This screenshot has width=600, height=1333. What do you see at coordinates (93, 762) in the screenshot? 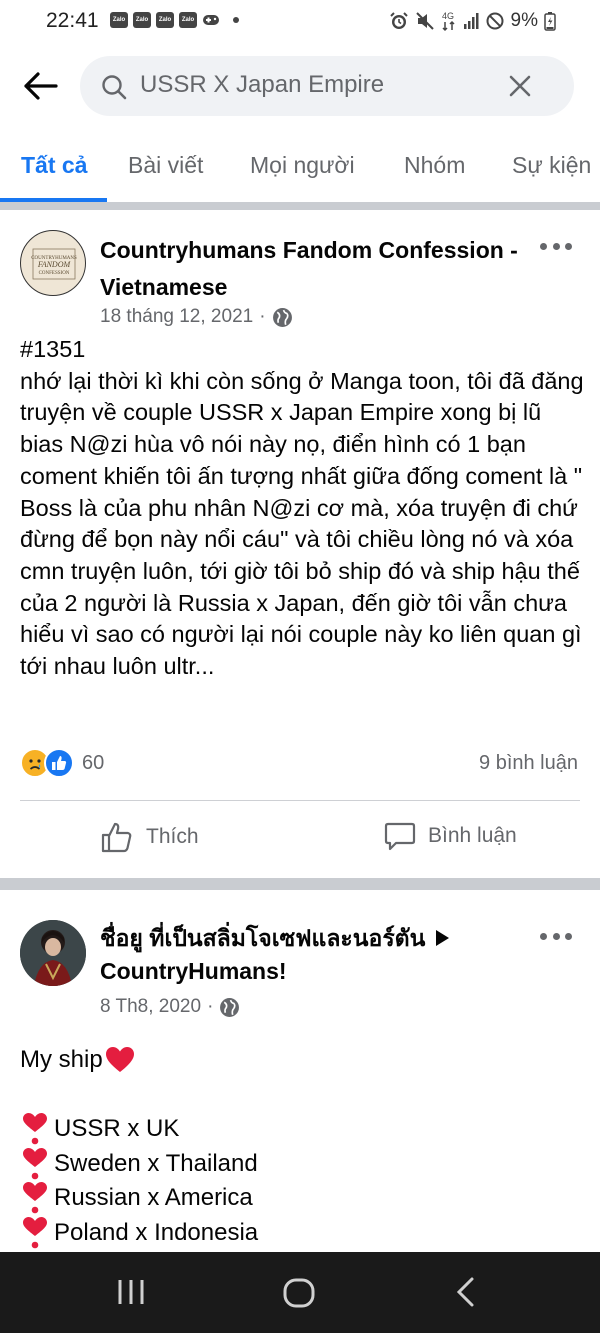
I see `reaction-count: 60` at bounding box center [93, 762].